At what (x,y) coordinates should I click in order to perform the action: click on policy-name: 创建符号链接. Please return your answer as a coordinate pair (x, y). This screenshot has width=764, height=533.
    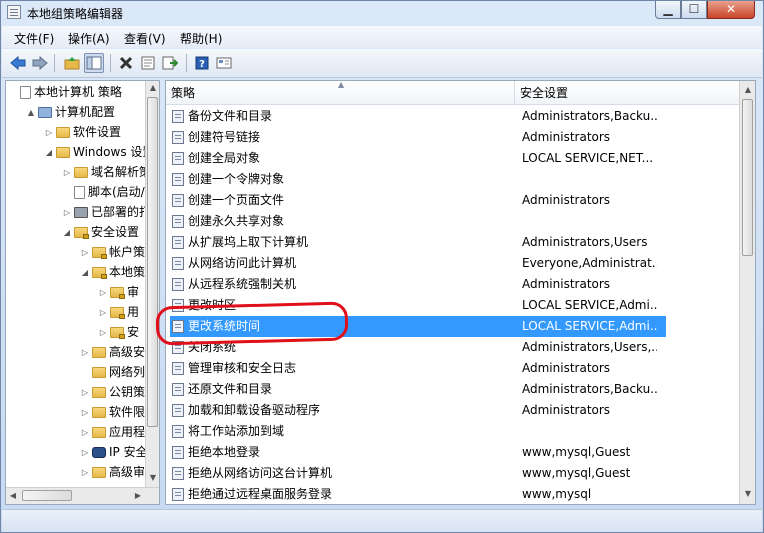
    Looking at the image, I should click on (224, 137).